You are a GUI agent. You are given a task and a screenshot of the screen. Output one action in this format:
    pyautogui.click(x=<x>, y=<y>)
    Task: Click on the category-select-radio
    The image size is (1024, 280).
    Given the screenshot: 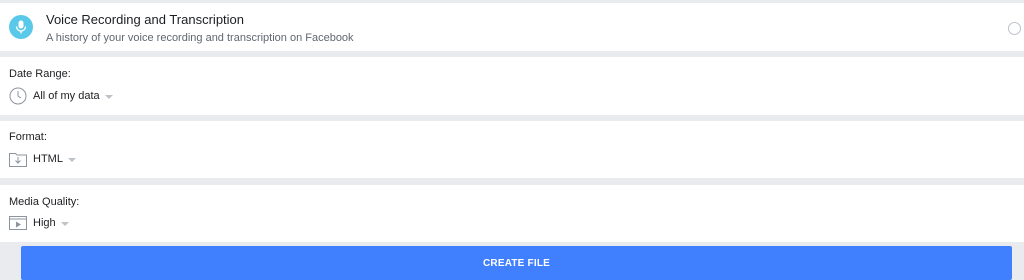 What is the action you would take?
    pyautogui.click(x=1014, y=28)
    